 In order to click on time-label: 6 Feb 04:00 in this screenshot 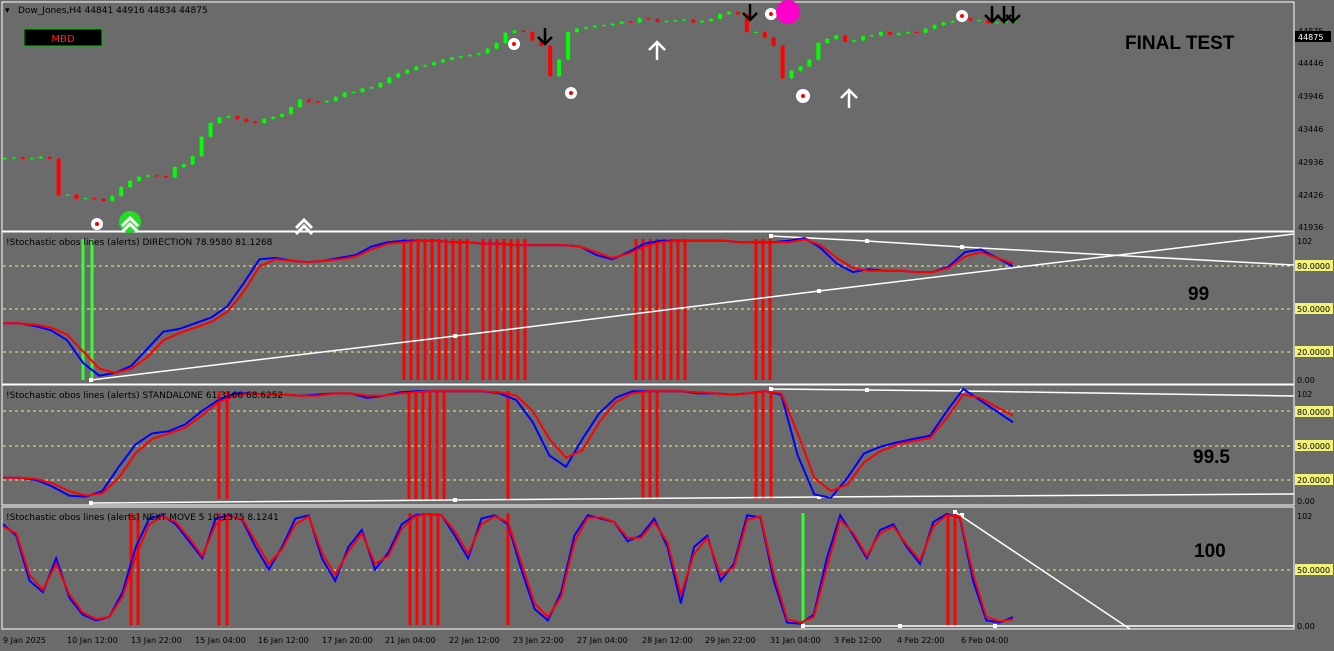, I will do `click(984, 640)`.